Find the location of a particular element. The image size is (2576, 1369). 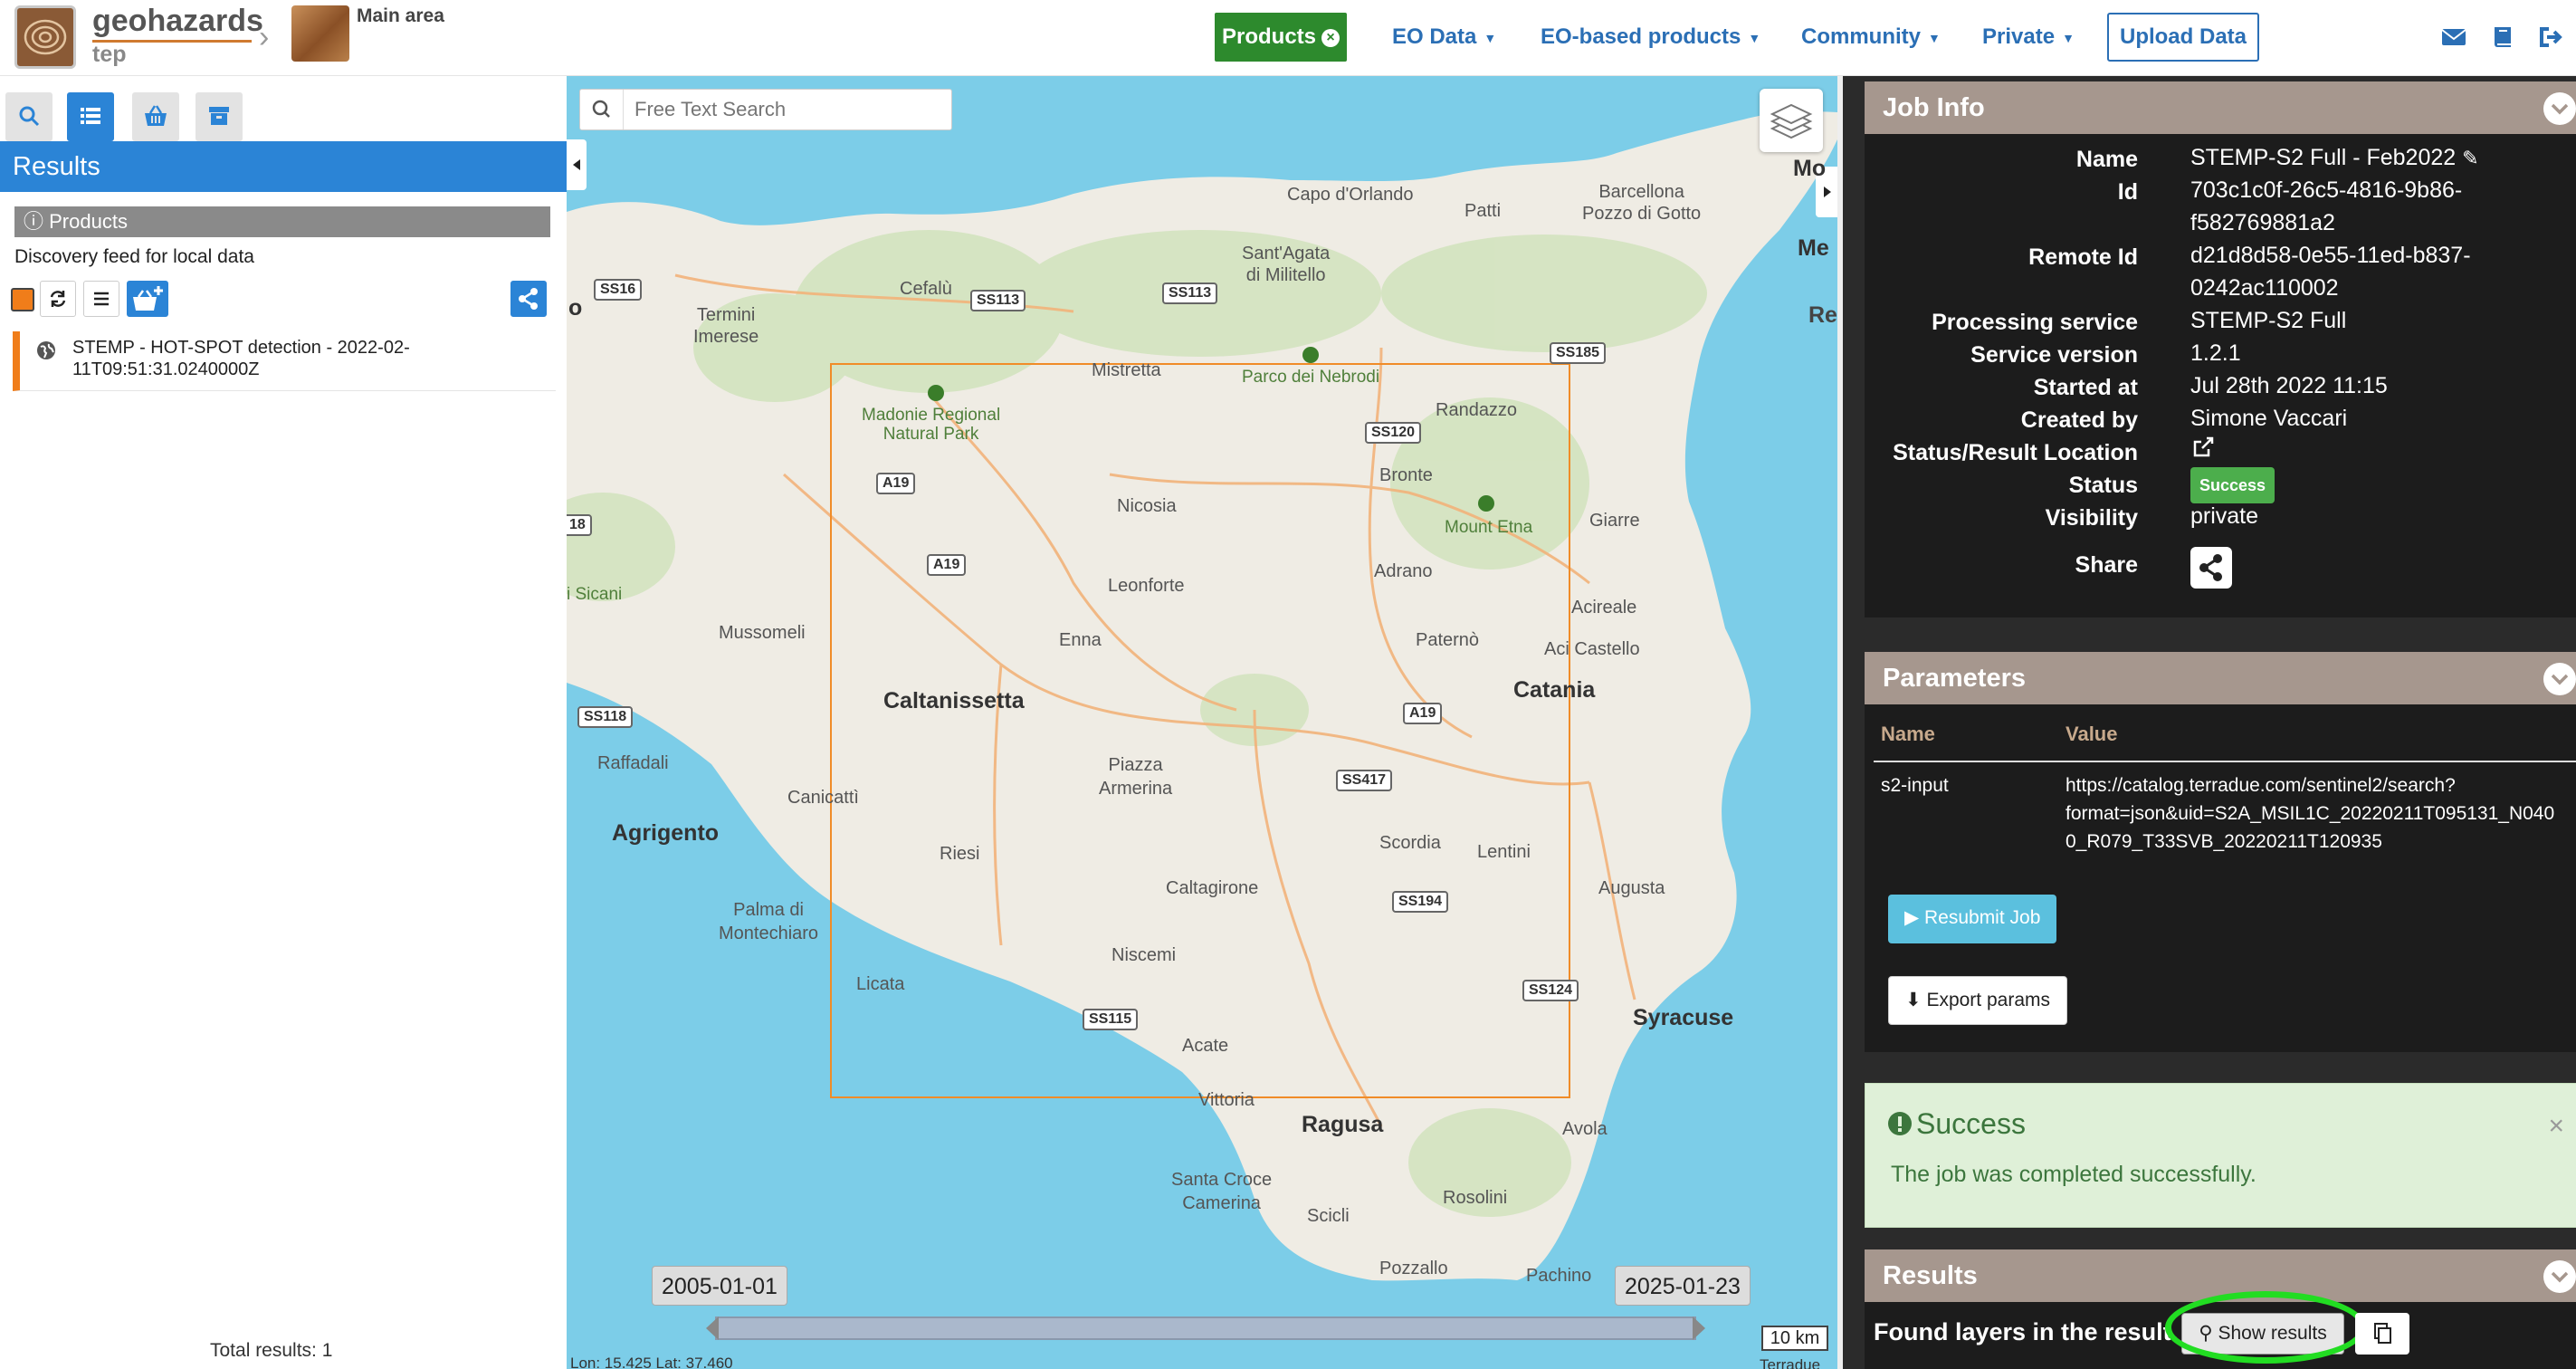

nav-private: Private ▼ is located at coordinates (2029, 37).